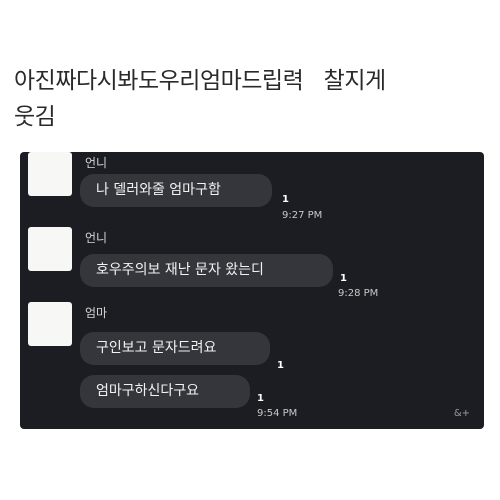  I want to click on message-bubble: 나 델러와줄 엄마구함, so click(176, 190).